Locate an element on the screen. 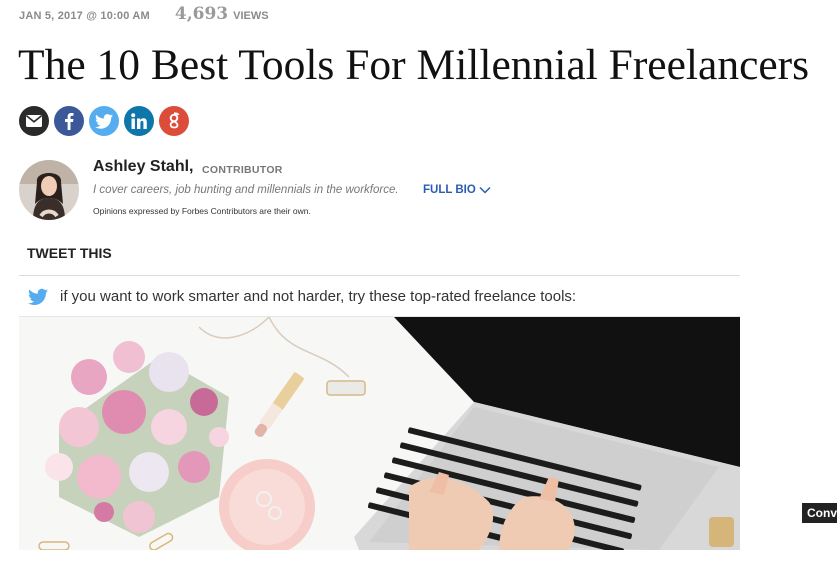 The height and width of the screenshot is (578, 837). views-label: VIEWS is located at coordinates (251, 16).